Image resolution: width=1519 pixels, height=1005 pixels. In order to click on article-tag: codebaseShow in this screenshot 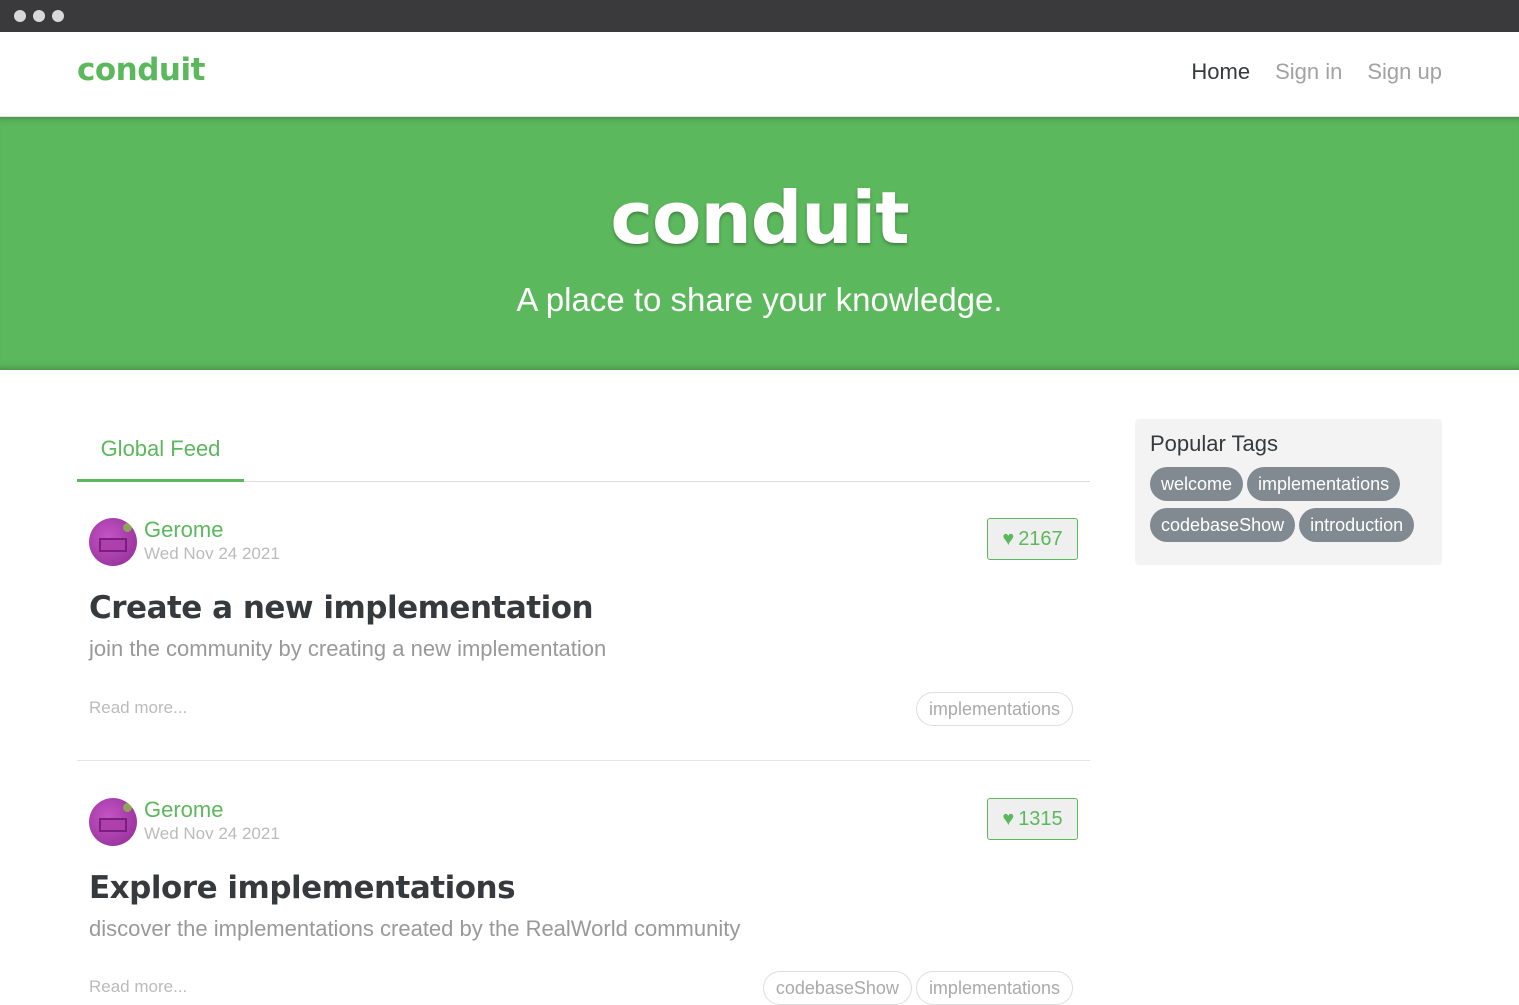, I will do `click(837, 988)`.